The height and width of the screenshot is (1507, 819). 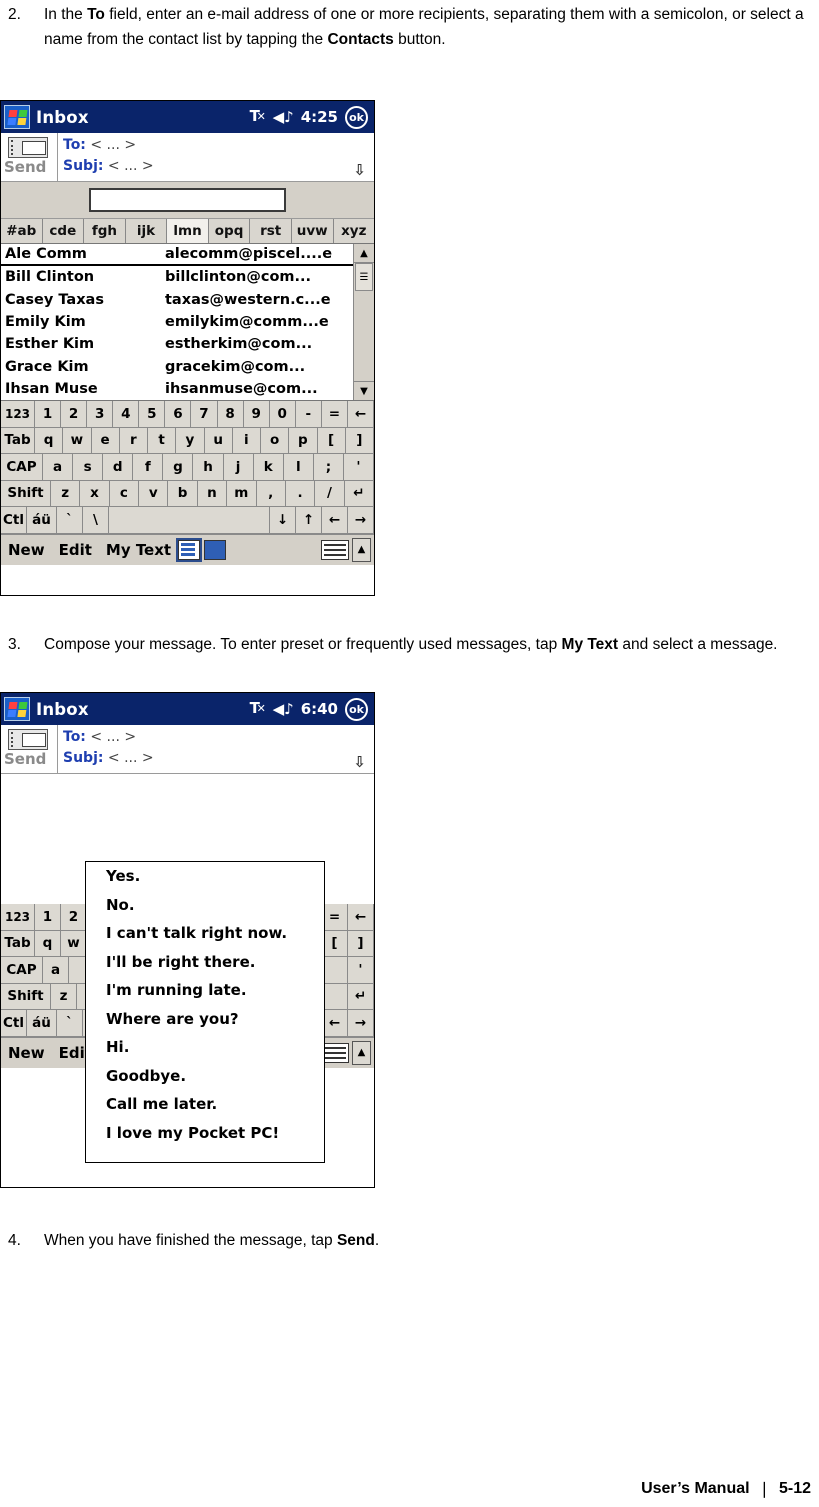 I want to click on alpha-tab-rst: rst, so click(x=271, y=231).